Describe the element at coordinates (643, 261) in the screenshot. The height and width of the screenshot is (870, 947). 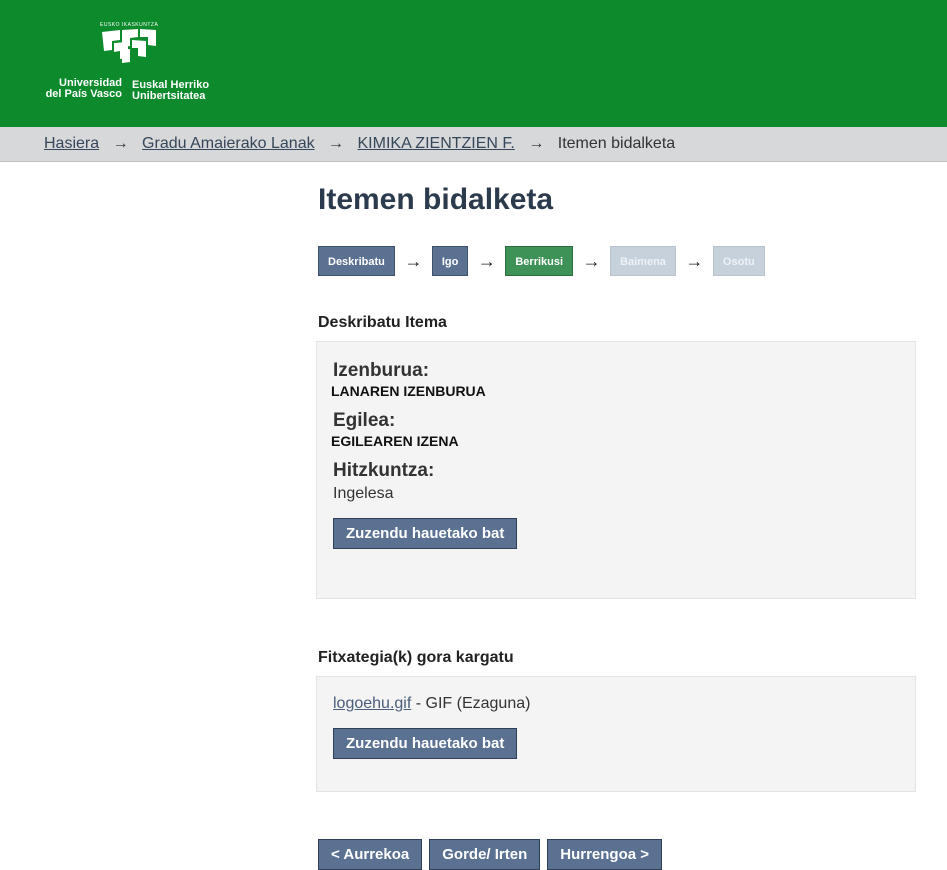
I see `step-license: Baimena` at that location.